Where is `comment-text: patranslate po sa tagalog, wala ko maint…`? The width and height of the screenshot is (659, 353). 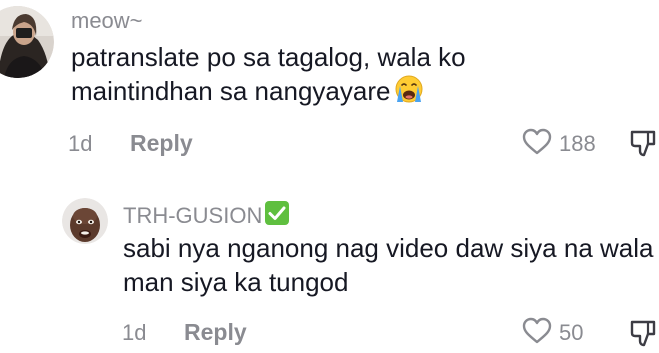 comment-text: patranslate po sa tagalog, wala ko maint… is located at coordinates (306, 76).